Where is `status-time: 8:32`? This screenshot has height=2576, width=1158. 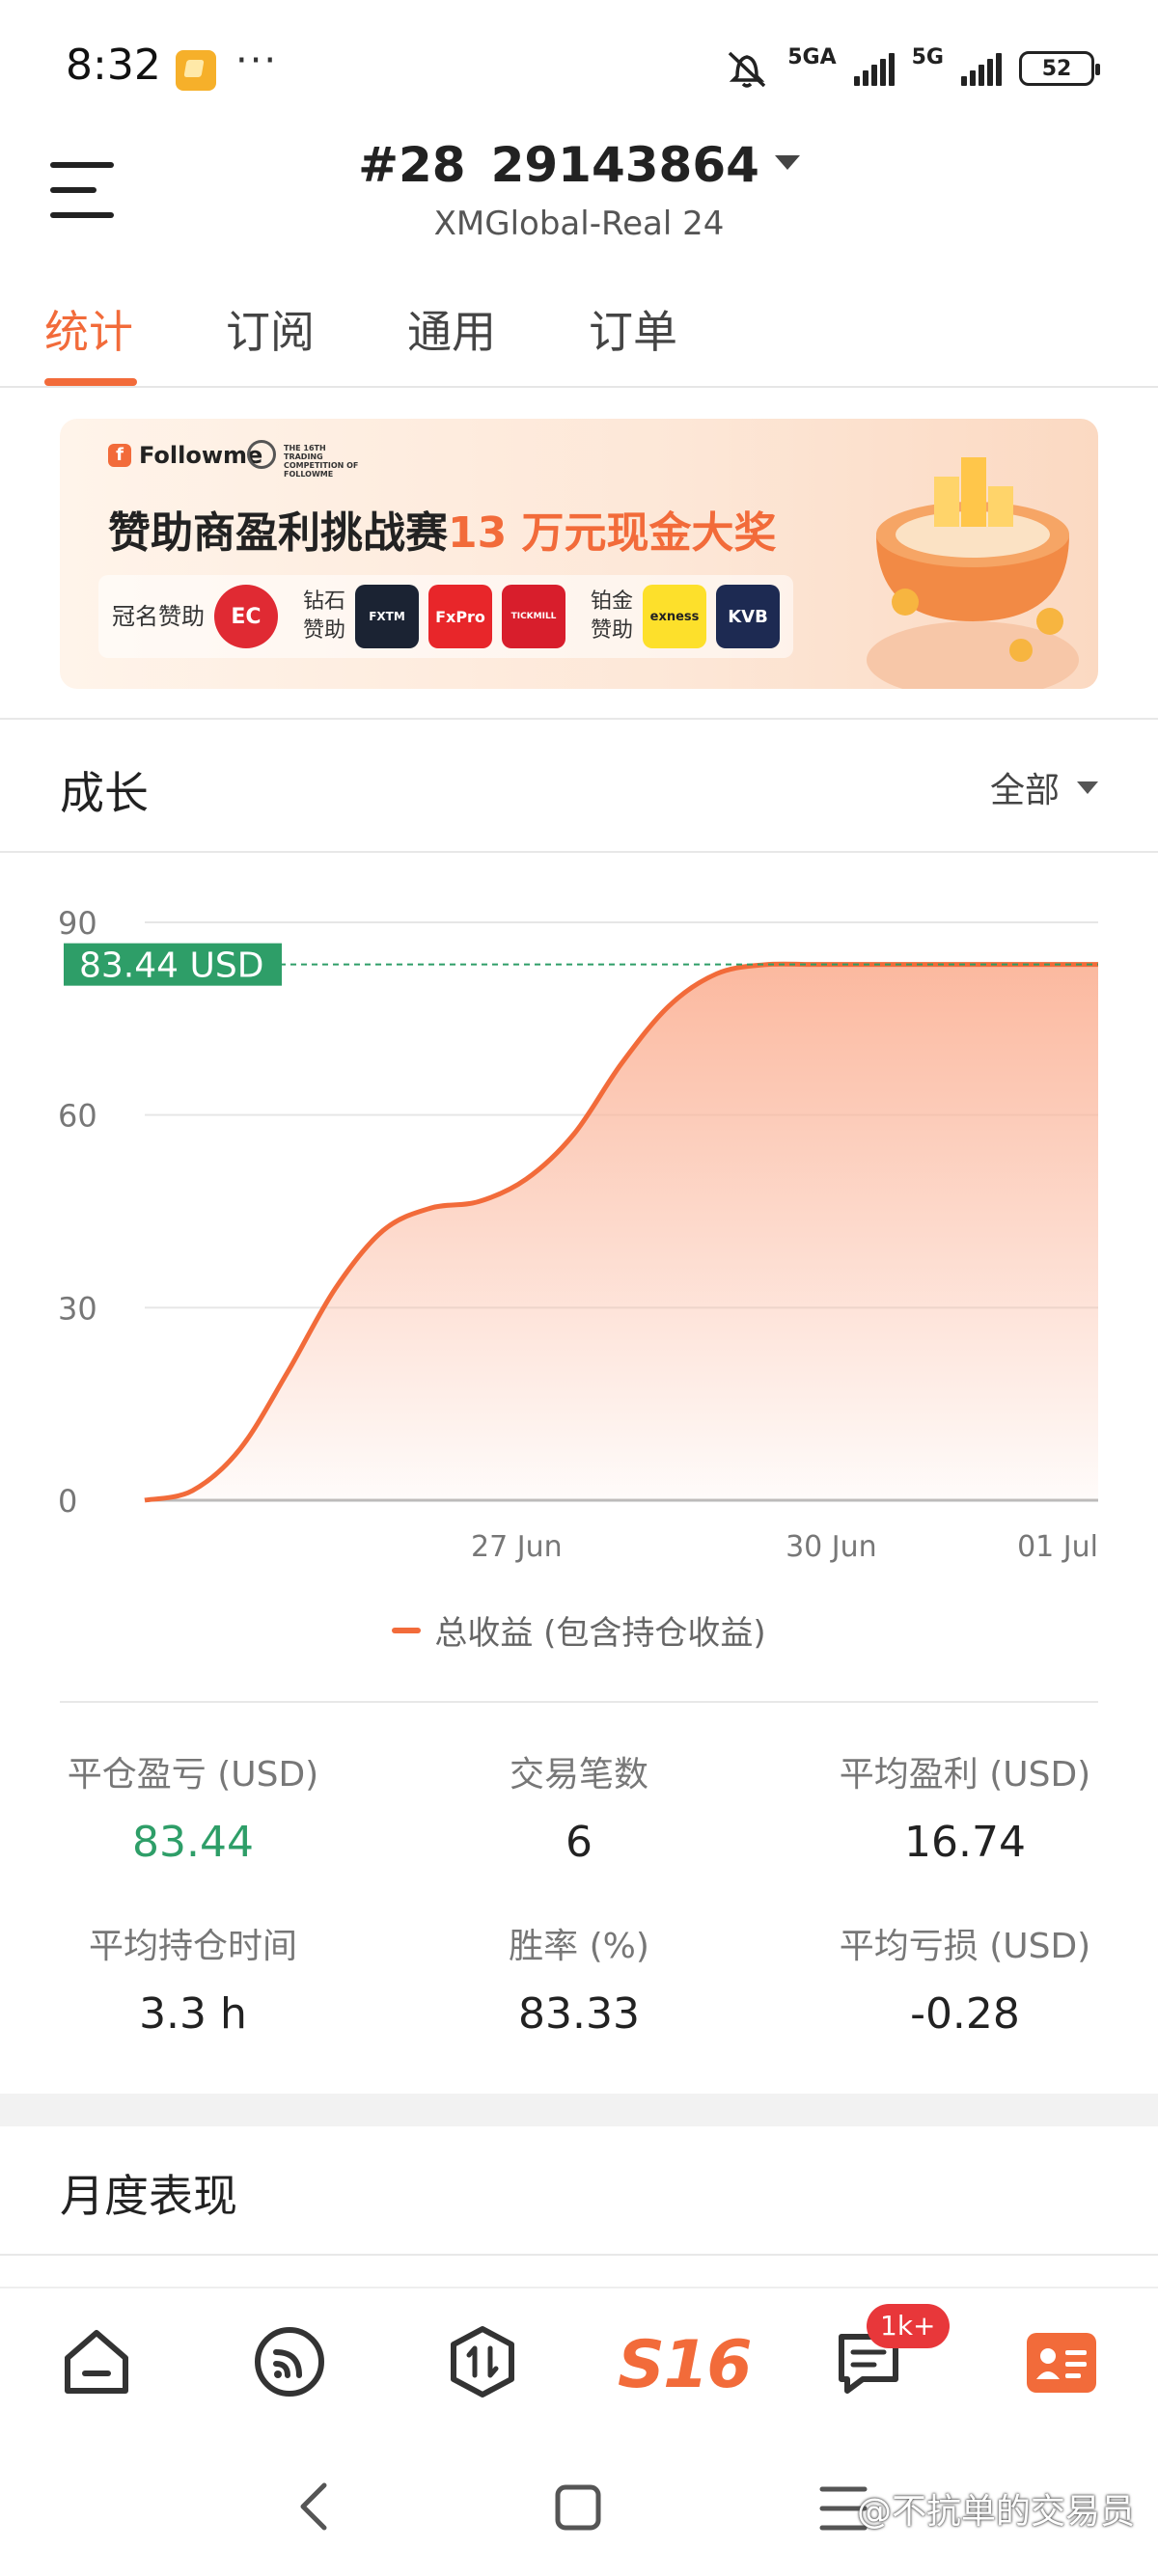
status-time: 8:32 is located at coordinates (113, 65).